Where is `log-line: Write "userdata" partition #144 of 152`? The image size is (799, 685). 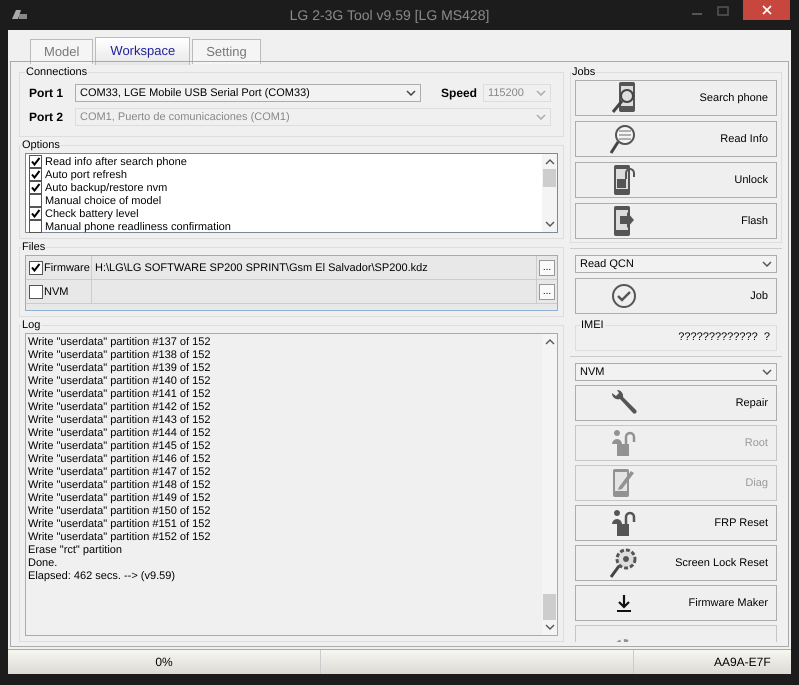
log-line: Write "userdata" partition #144 of 152 is located at coordinates (120, 433).